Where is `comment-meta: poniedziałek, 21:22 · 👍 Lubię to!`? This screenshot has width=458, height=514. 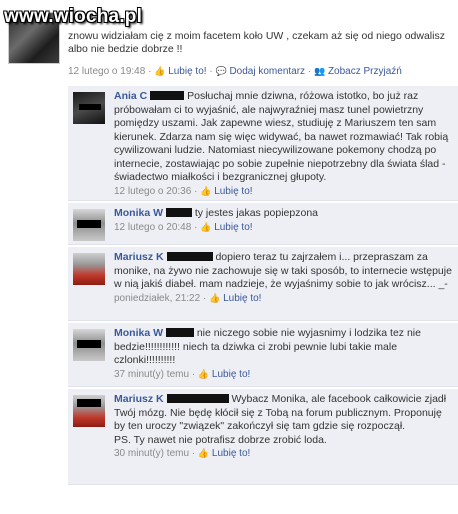 comment-meta: poniedziałek, 21:22 · 👍 Lubię to! is located at coordinates (188, 298).